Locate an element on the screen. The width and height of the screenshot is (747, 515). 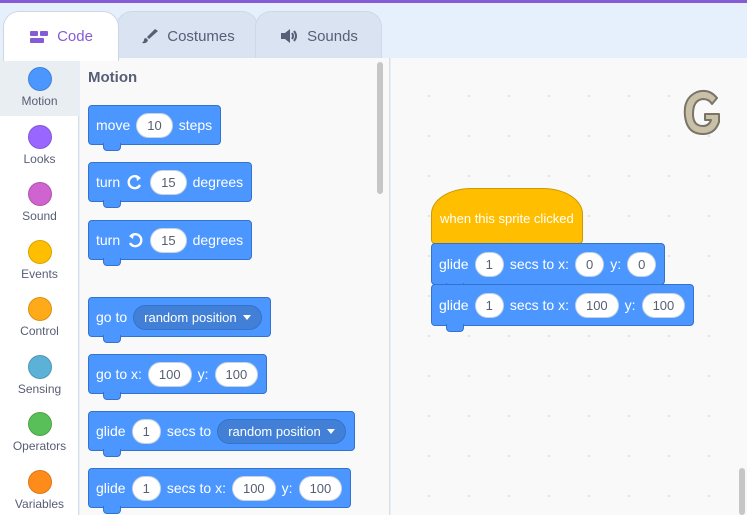
tab-costumes-label: Costumes is located at coordinates (201, 36).